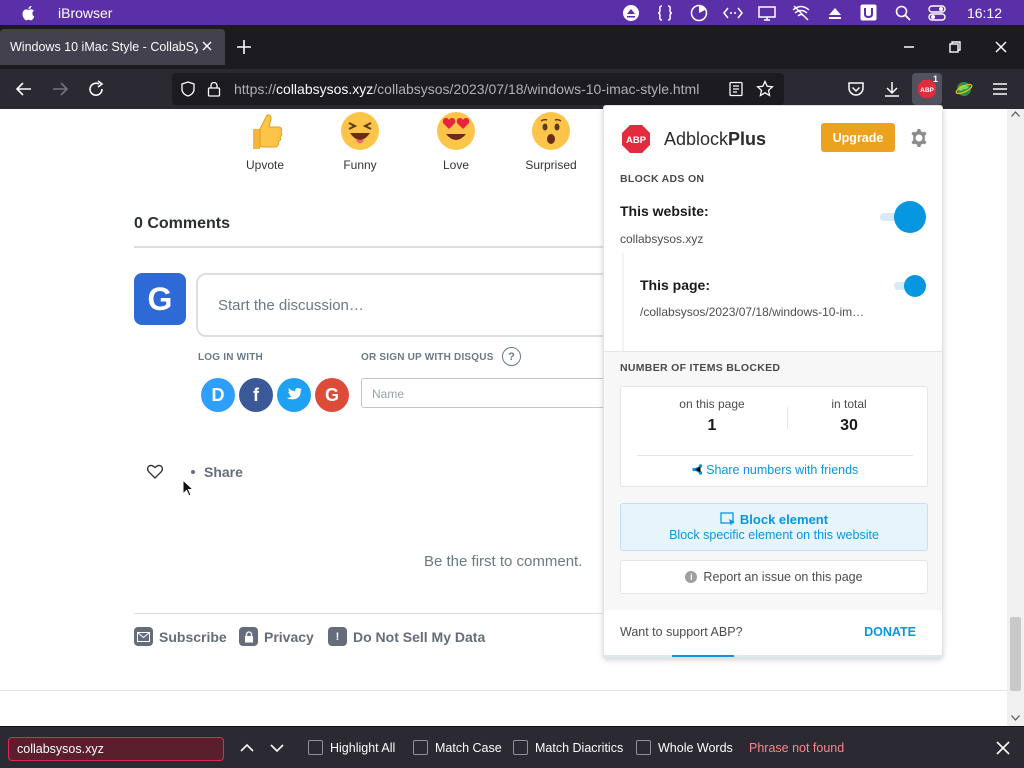 This screenshot has height=768, width=1024. Describe the element at coordinates (486, 393) in the screenshot. I see `name-field: Name` at that location.